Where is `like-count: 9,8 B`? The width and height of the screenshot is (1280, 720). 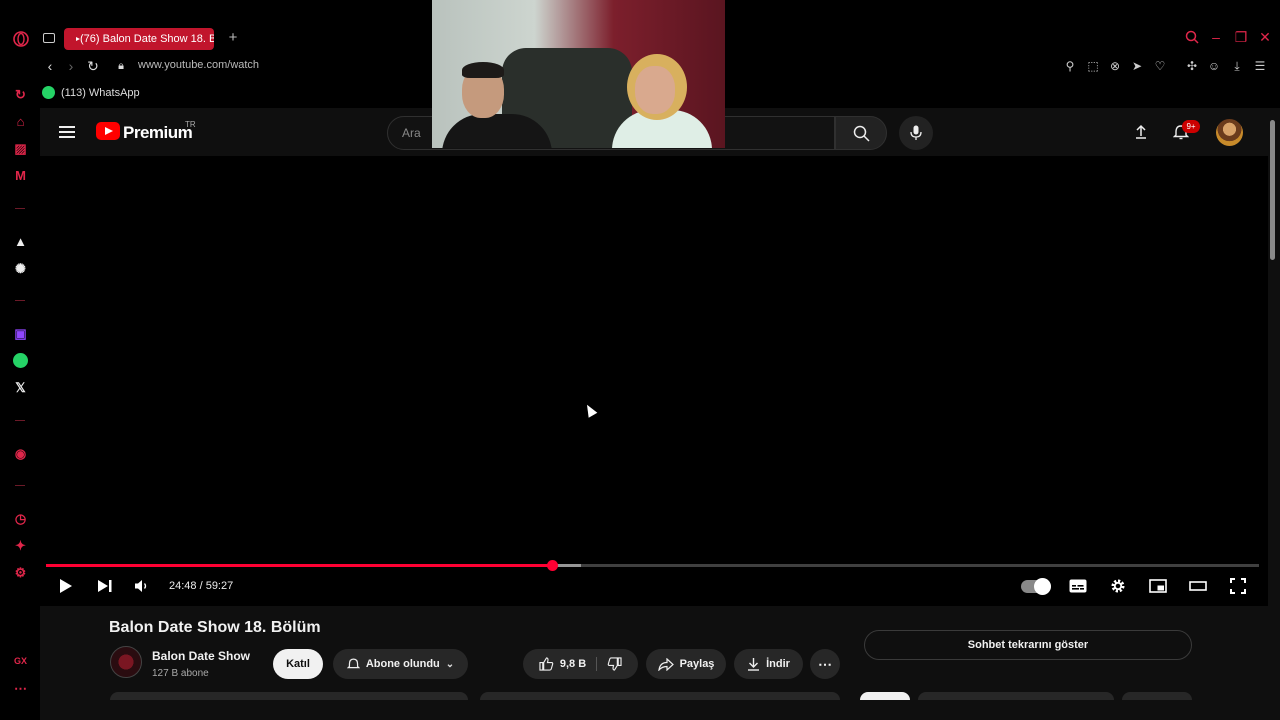 like-count: 9,8 B is located at coordinates (573, 664).